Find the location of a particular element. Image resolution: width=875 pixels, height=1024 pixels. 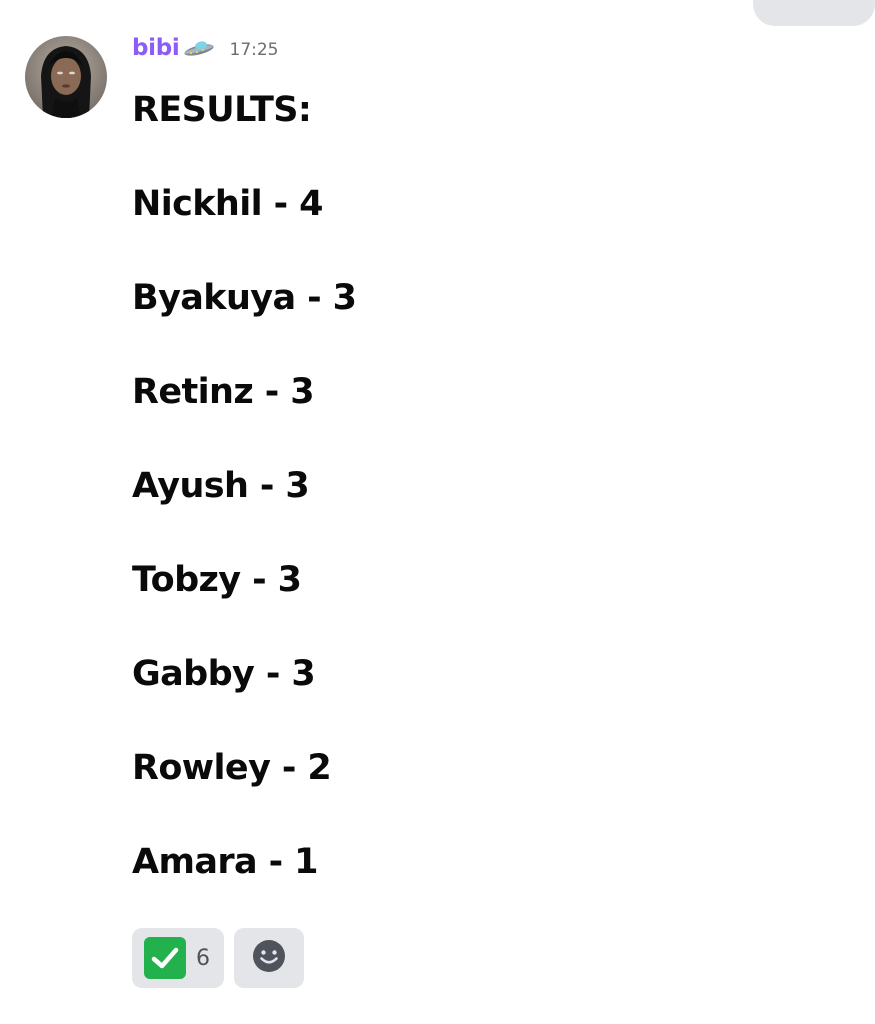

reactions-bar: 6 is located at coordinates (218, 958).